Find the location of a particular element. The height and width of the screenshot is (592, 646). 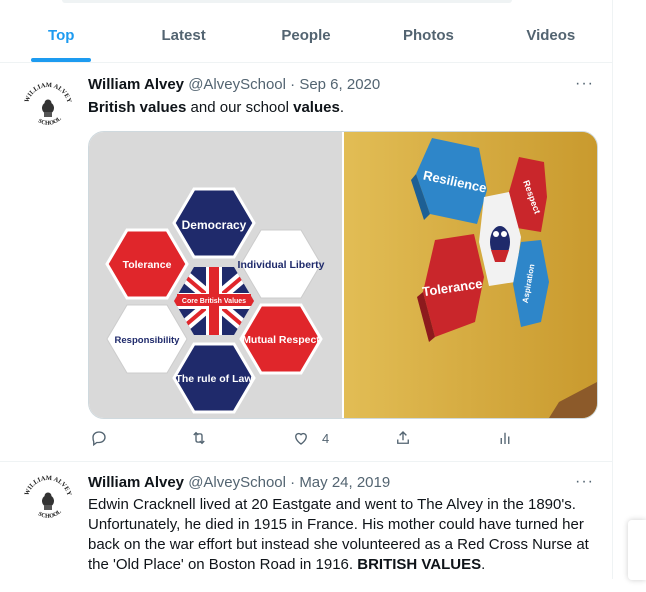

retweet-button is located at coordinates (199, 438).